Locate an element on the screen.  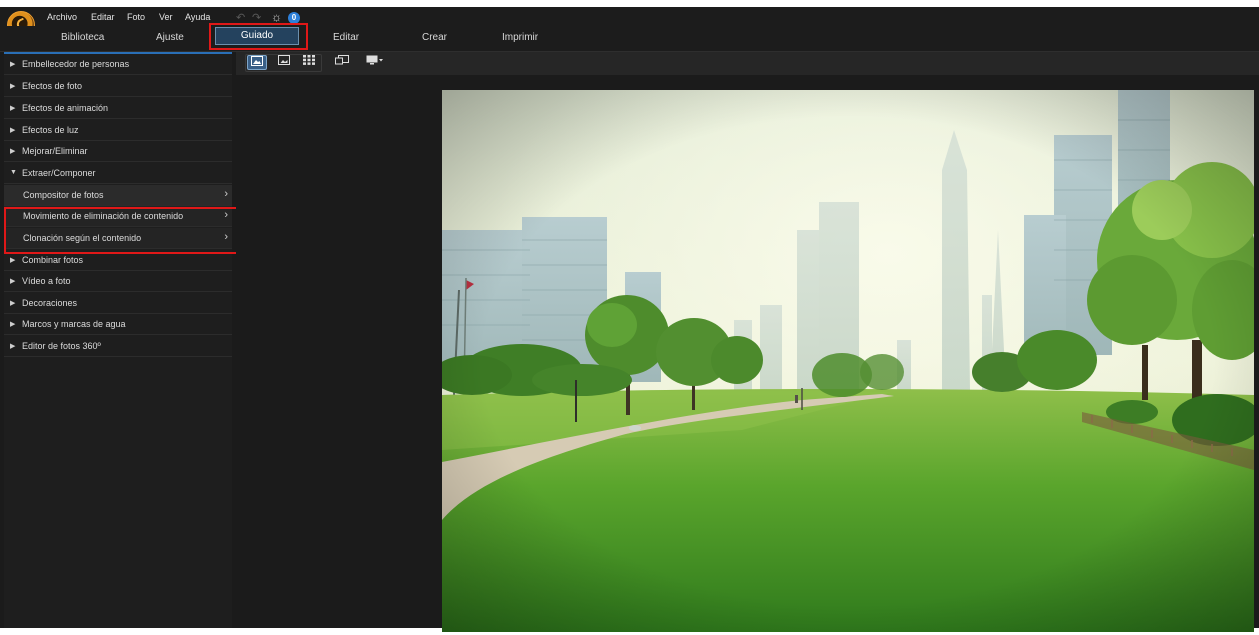
menu-ayuda: Ayuda is located at coordinates (197, 17).